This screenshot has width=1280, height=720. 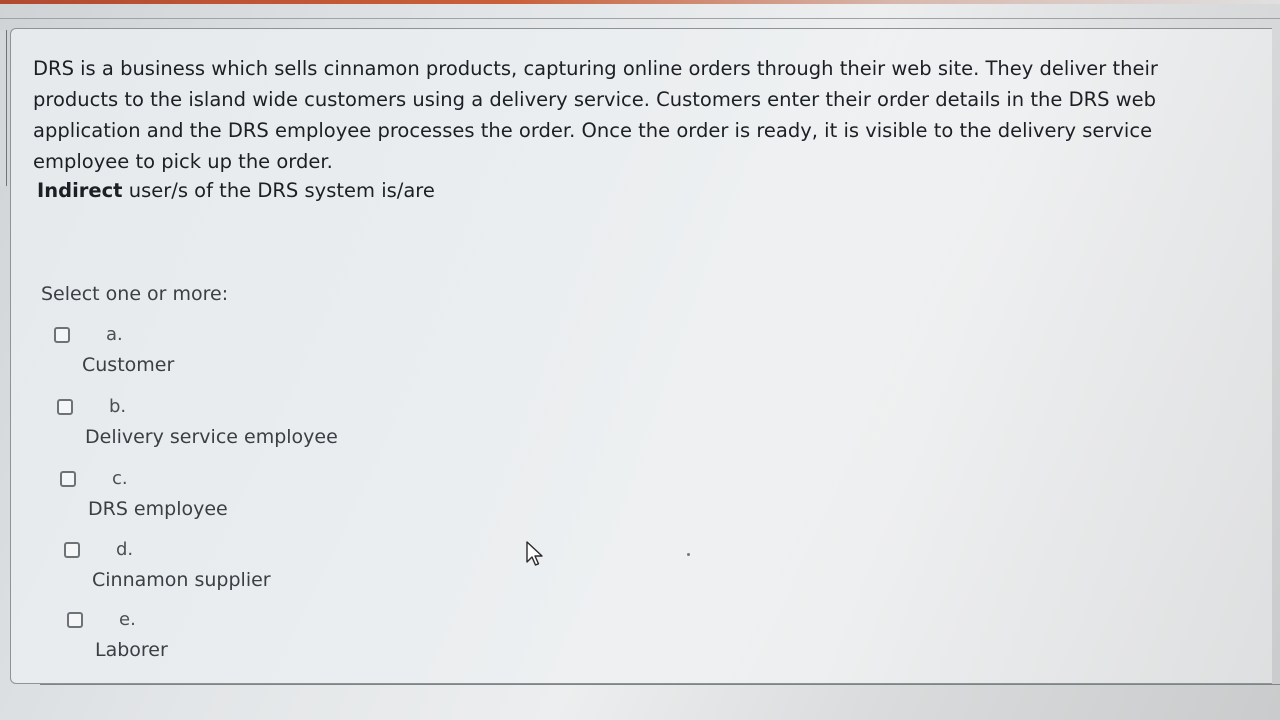 What do you see at coordinates (65, 407) in the screenshot?
I see `option-b-checkbox` at bounding box center [65, 407].